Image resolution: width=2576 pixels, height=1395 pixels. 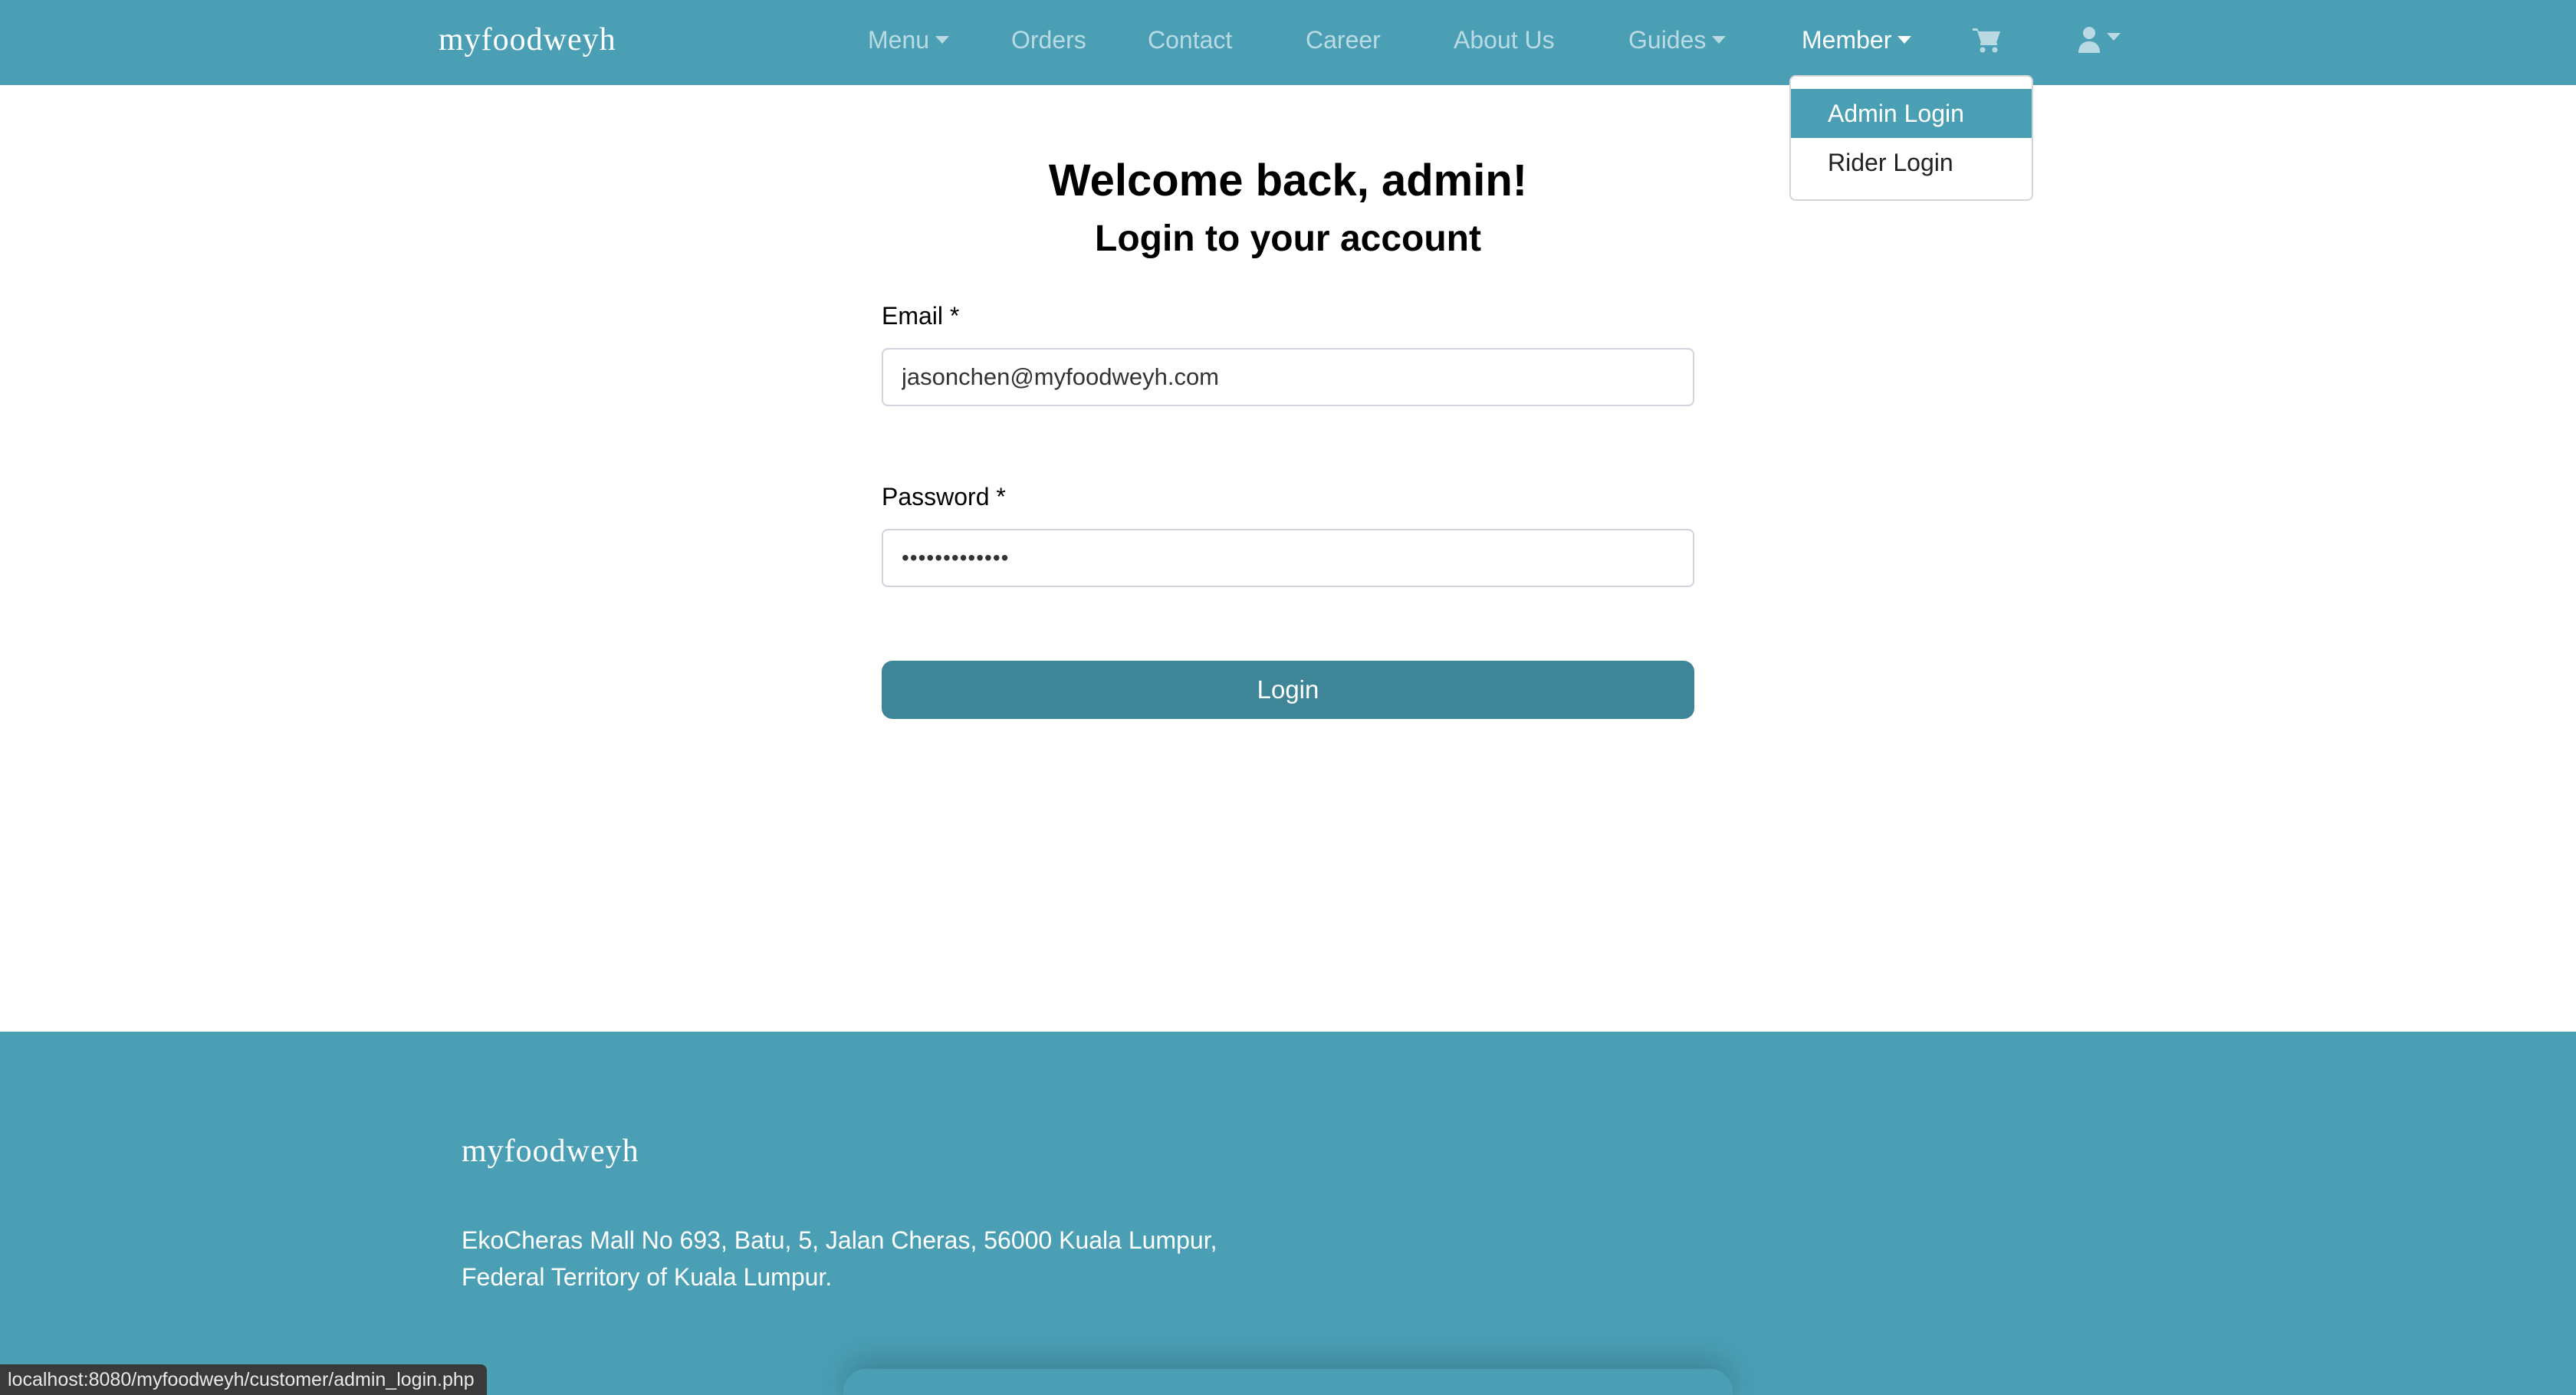 What do you see at coordinates (1288, 690) in the screenshot?
I see `login-button: Login` at bounding box center [1288, 690].